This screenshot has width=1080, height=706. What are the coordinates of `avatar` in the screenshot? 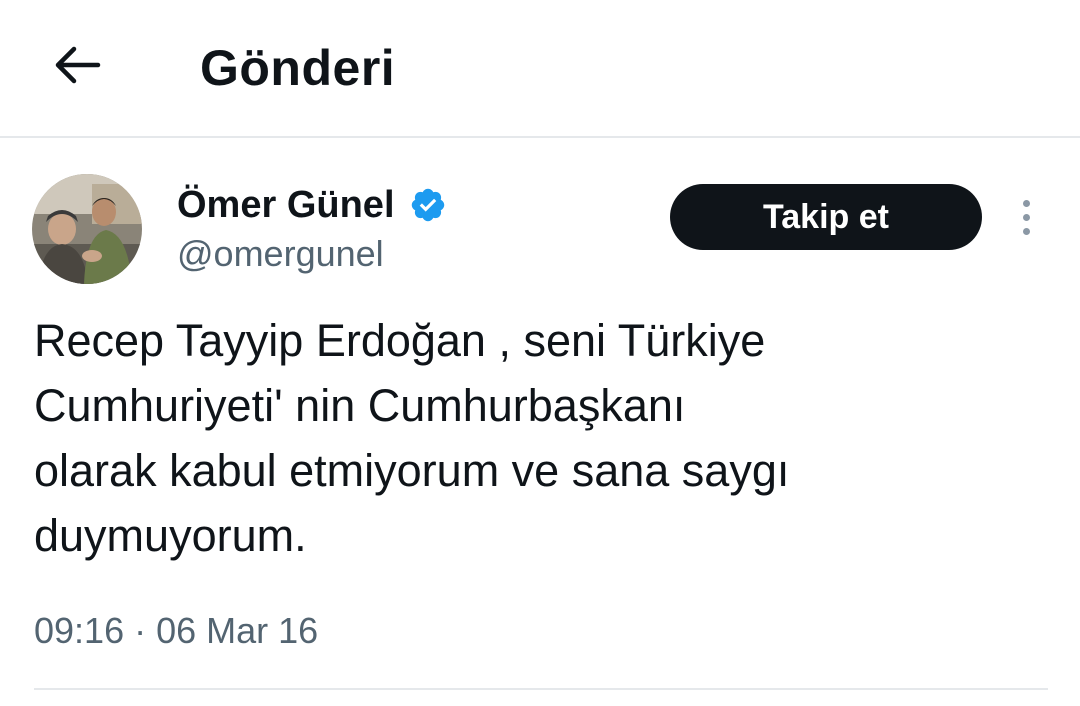 It's located at (87, 229).